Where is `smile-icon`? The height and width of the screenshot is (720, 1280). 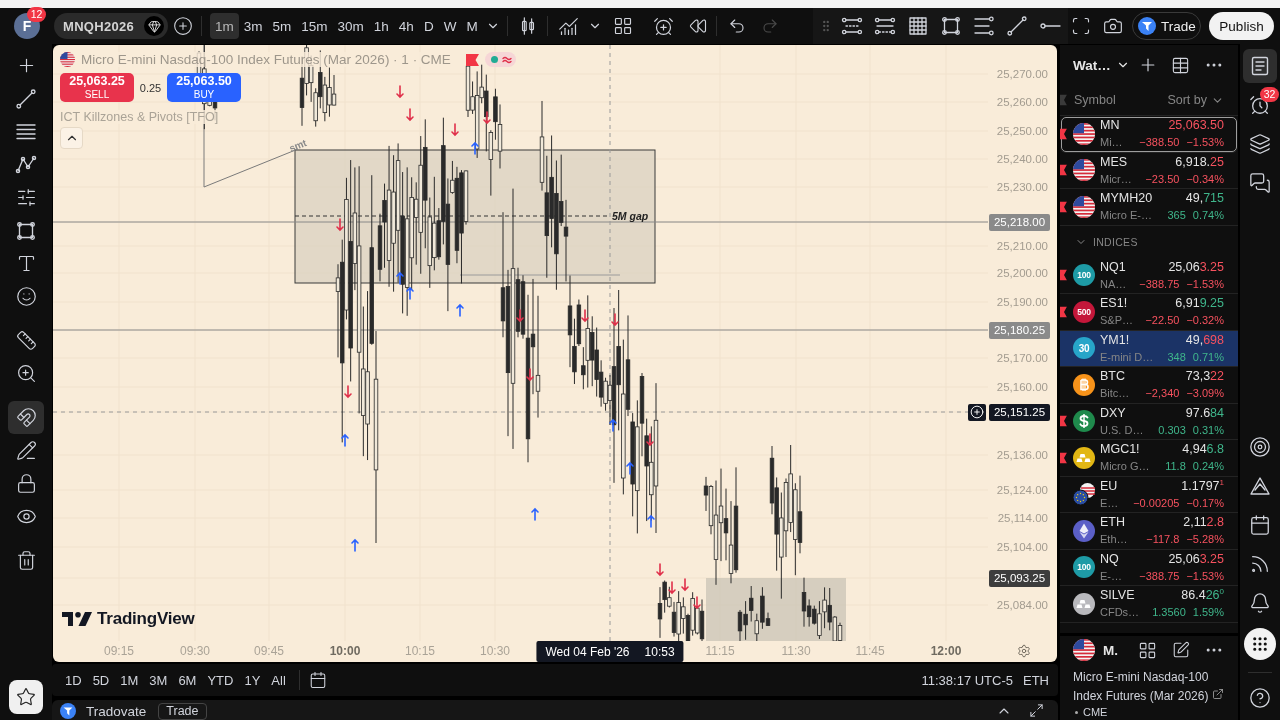 smile-icon is located at coordinates (26, 296).